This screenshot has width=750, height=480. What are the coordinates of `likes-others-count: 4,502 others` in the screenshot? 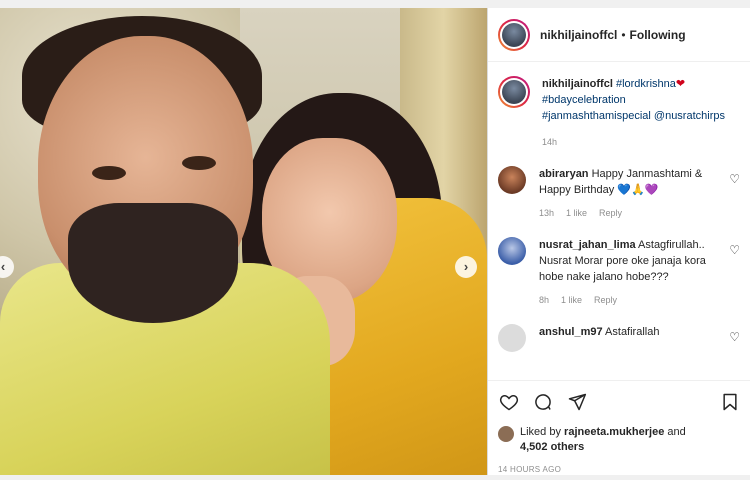 It's located at (552, 447).